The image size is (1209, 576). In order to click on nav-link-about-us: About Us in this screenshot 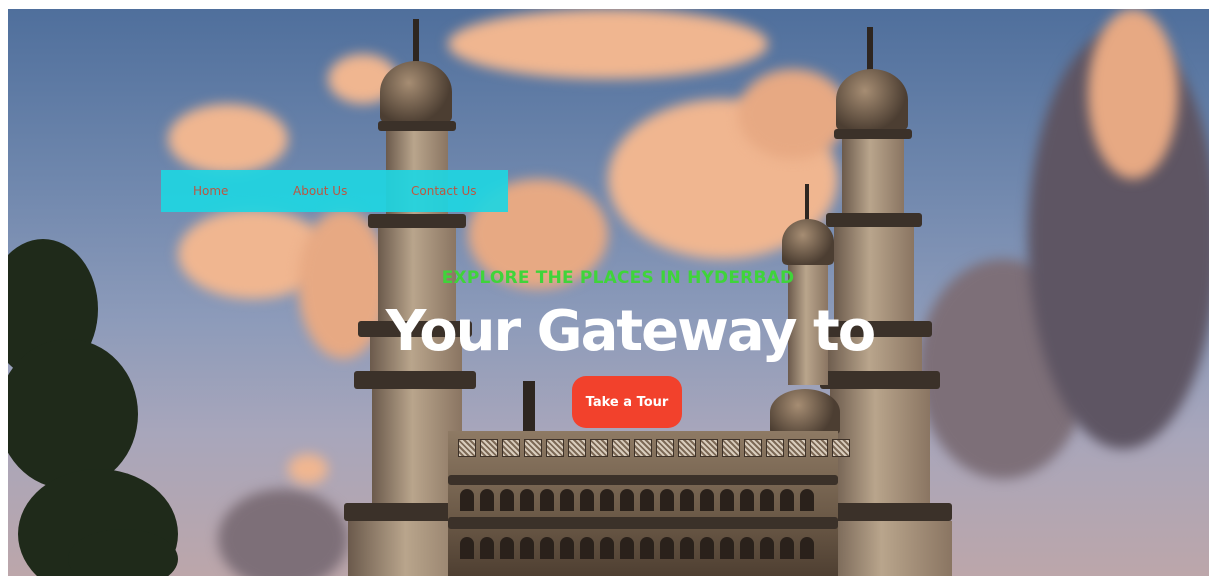, I will do `click(320, 191)`.